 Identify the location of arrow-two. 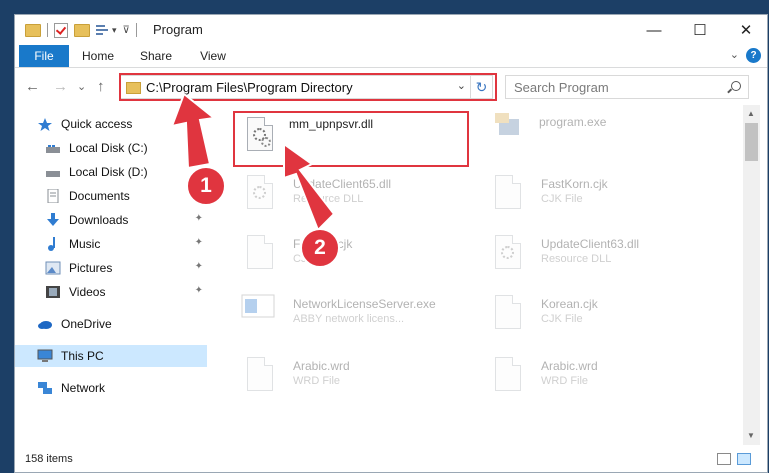
(309, 187).